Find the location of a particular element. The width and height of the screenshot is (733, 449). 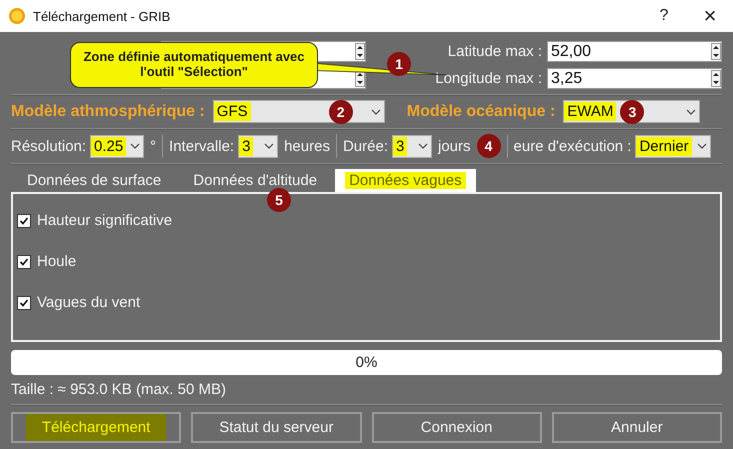

option-label: Résolution: is located at coordinates (48, 146).